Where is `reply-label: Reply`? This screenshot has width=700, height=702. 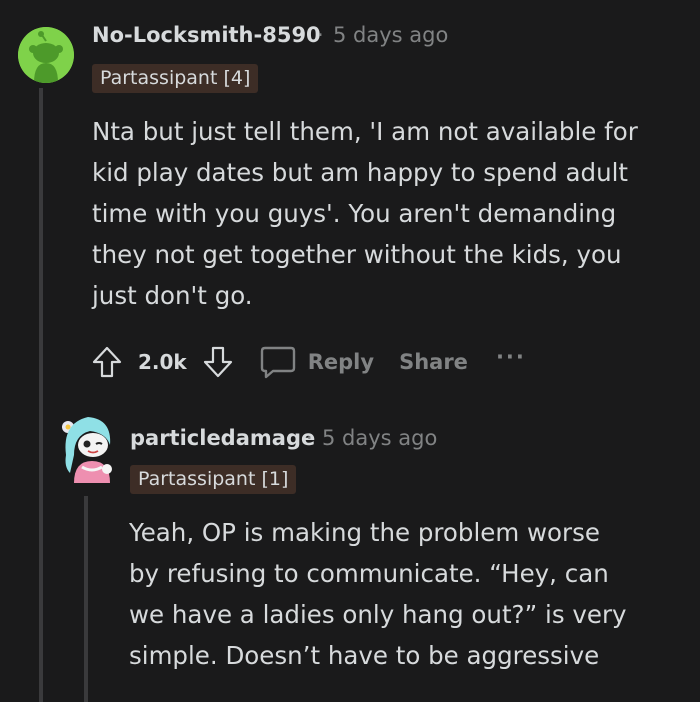
reply-label: Reply is located at coordinates (341, 362).